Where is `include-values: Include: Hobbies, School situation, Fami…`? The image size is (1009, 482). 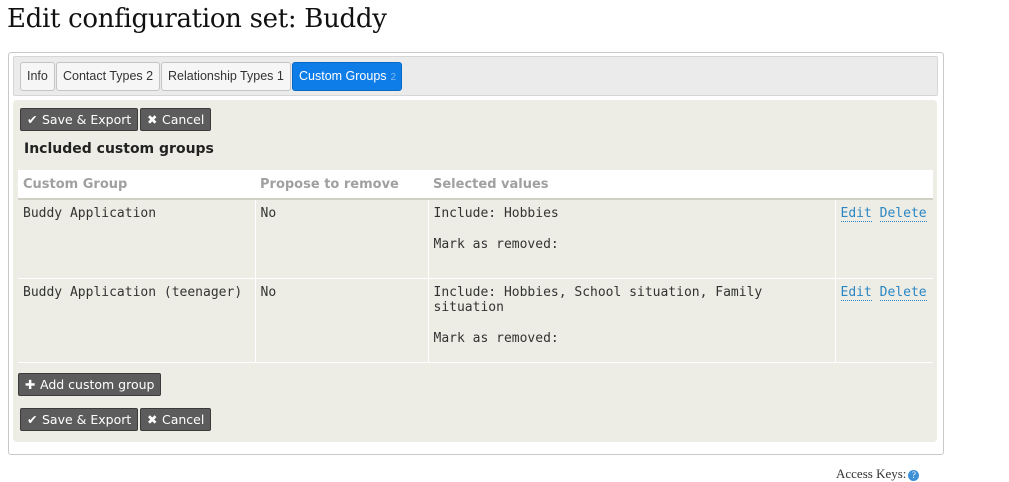 include-values: Include: Hobbies, School situation, Fami… is located at coordinates (598, 300).